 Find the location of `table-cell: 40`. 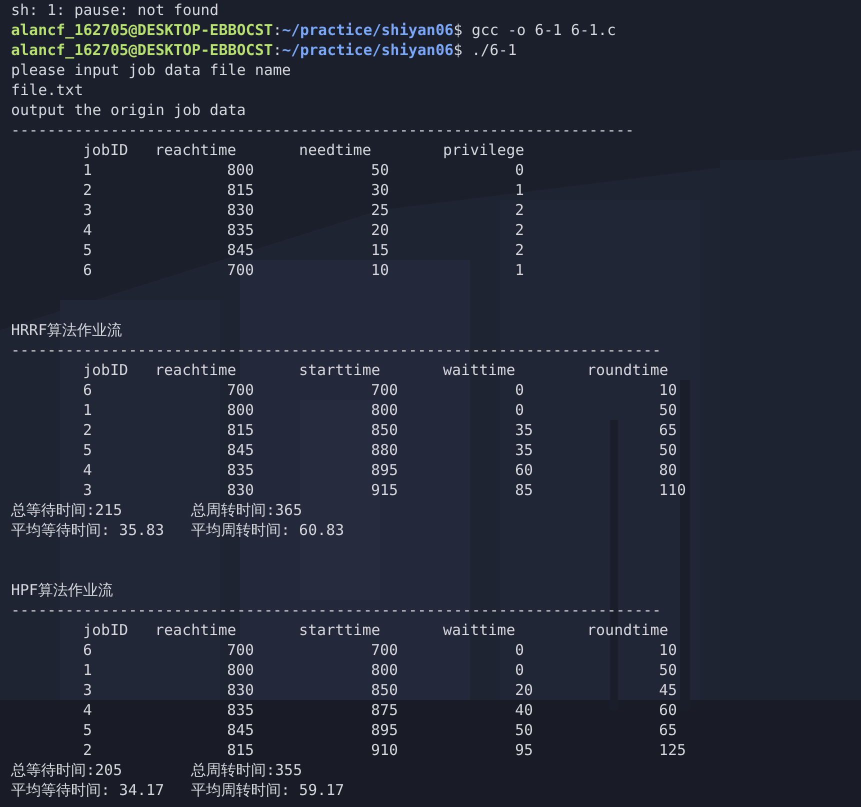

table-cell: 40 is located at coordinates (524, 710).